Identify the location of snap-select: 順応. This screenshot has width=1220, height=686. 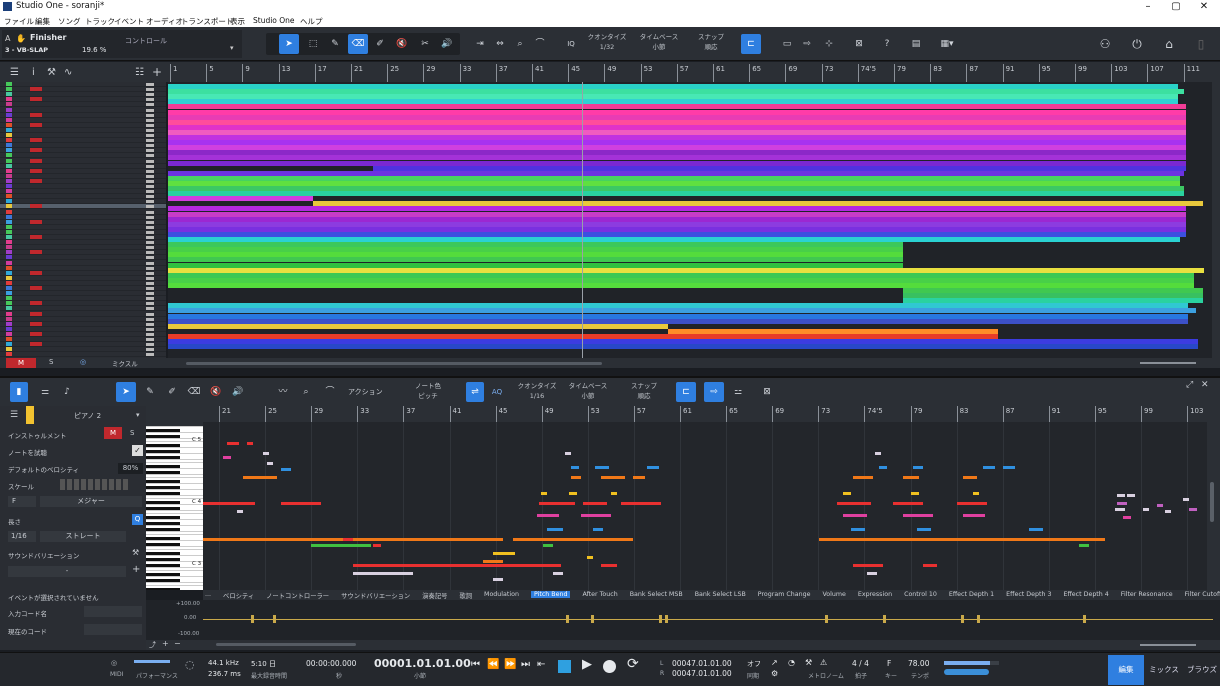
(711, 47).